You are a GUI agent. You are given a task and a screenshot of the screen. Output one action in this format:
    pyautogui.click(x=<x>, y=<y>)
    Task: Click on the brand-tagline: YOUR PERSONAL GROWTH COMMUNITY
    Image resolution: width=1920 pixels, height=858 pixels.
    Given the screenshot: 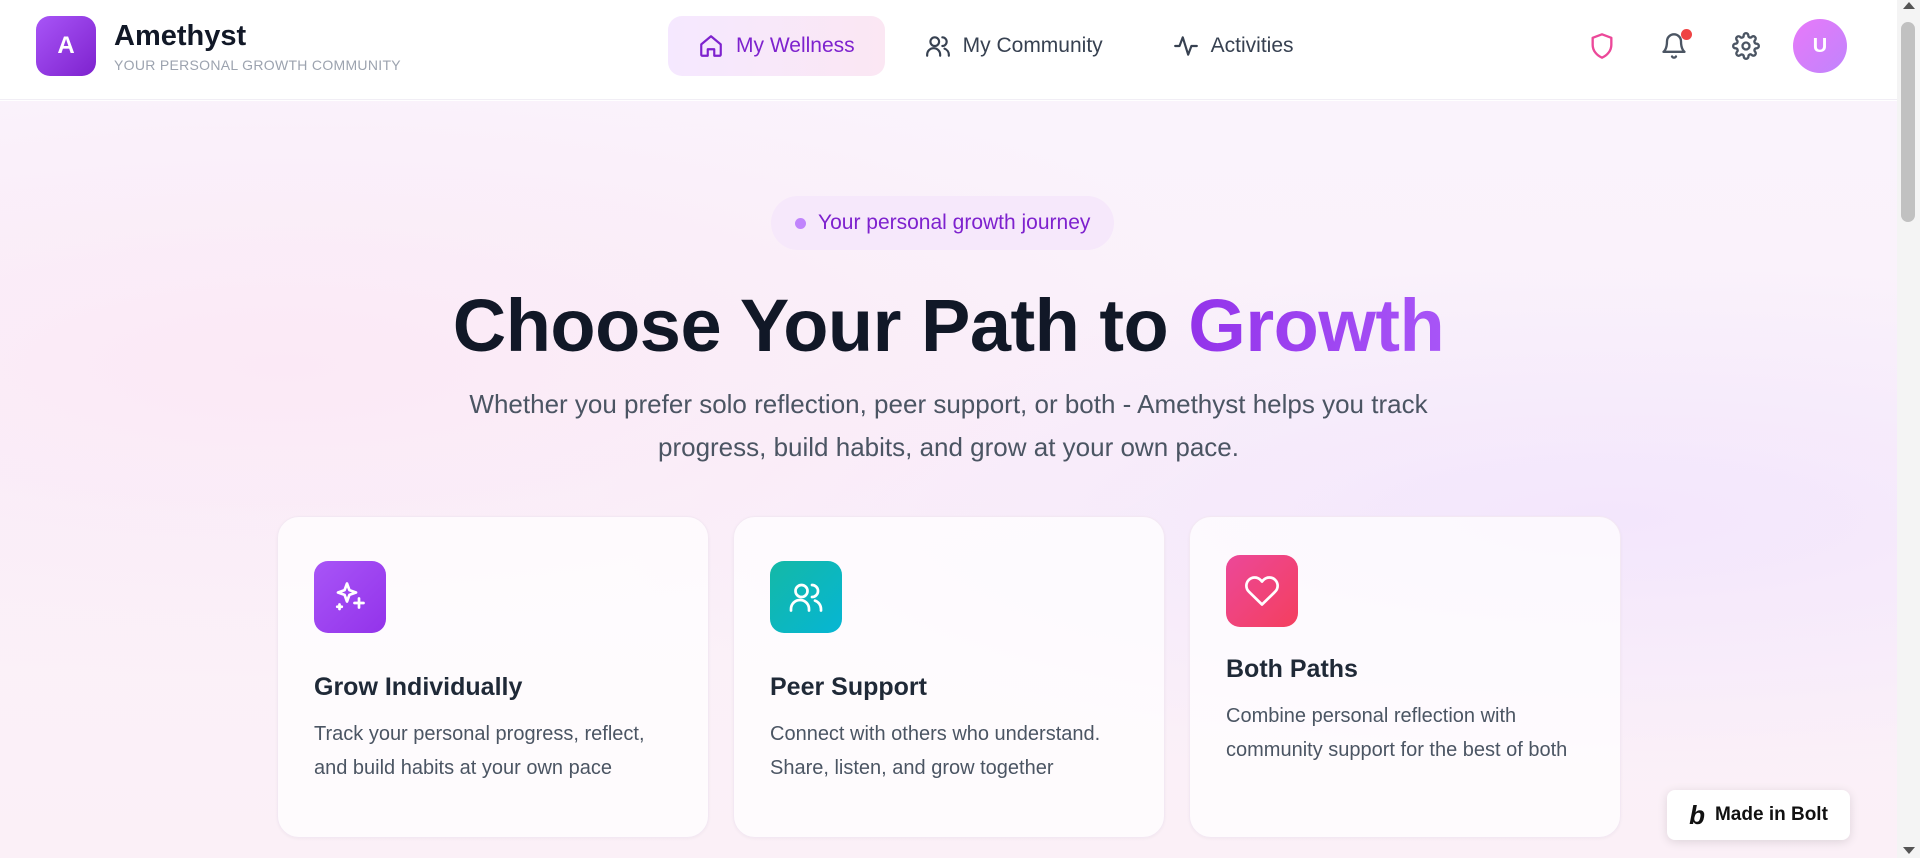 What is the action you would take?
    pyautogui.click(x=257, y=65)
    